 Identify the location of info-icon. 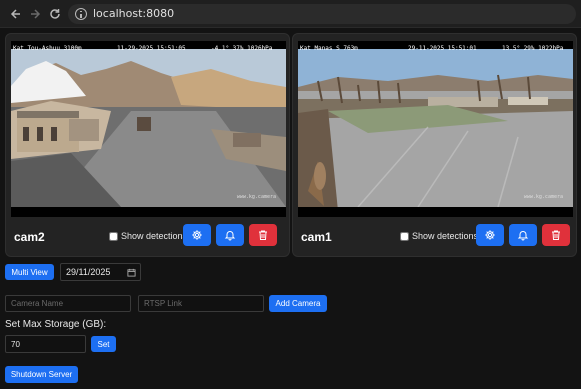
(81, 14).